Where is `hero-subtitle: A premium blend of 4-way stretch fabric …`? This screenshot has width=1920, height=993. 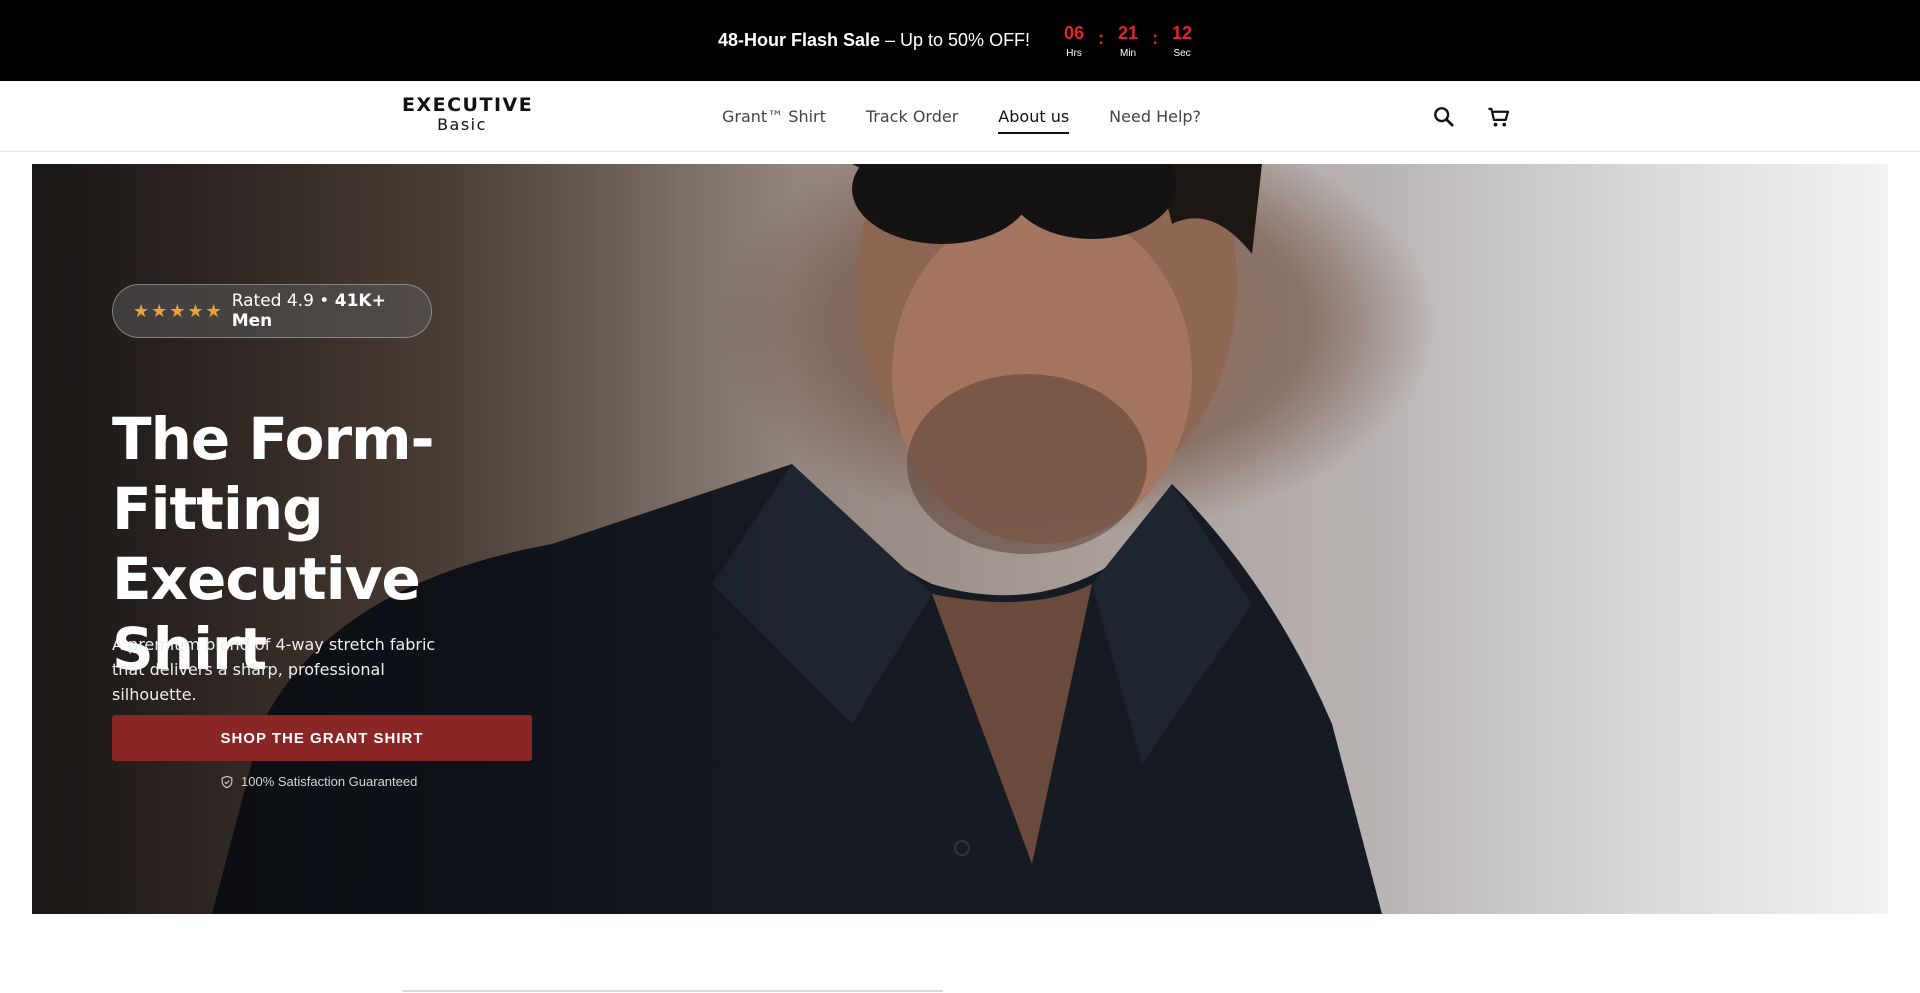
hero-subtitle: A premium blend of 4-way stretch fabric … is located at coordinates (274, 669).